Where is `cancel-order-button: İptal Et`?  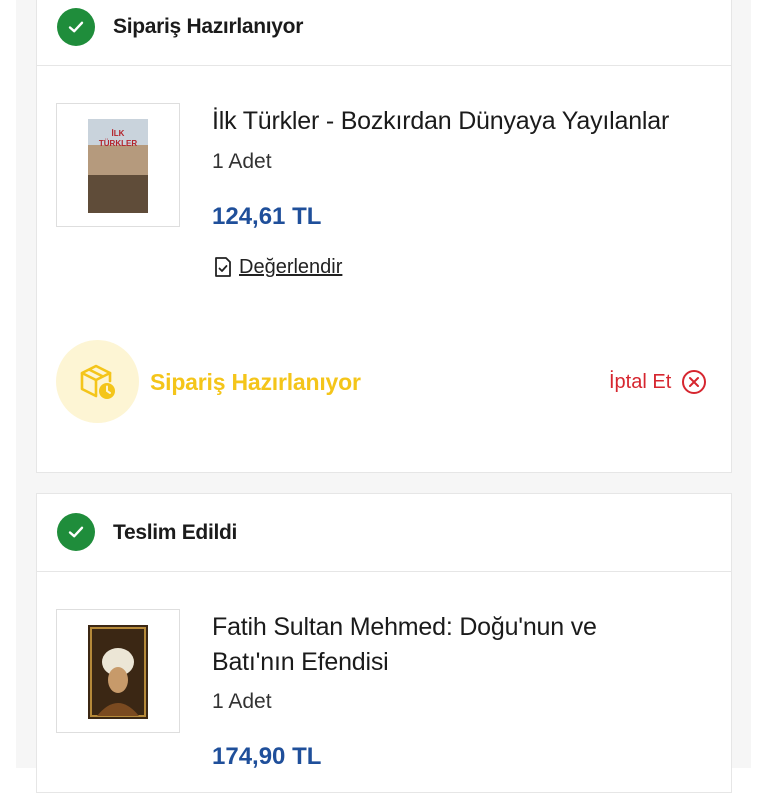 cancel-order-button: İptal Et is located at coordinates (658, 382).